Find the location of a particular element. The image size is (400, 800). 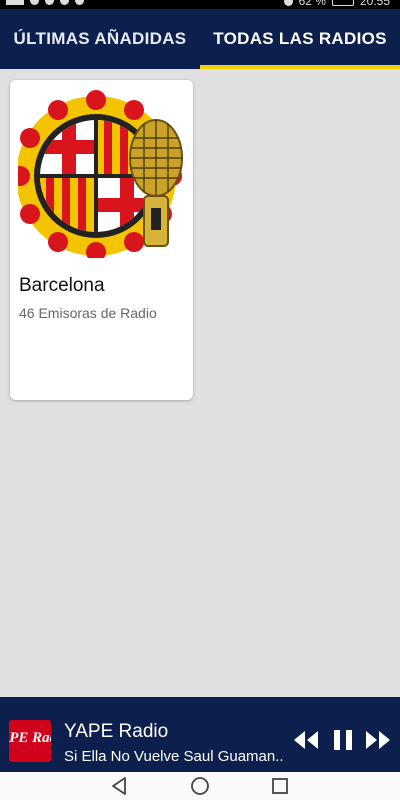

pause-button is located at coordinates (343, 740).